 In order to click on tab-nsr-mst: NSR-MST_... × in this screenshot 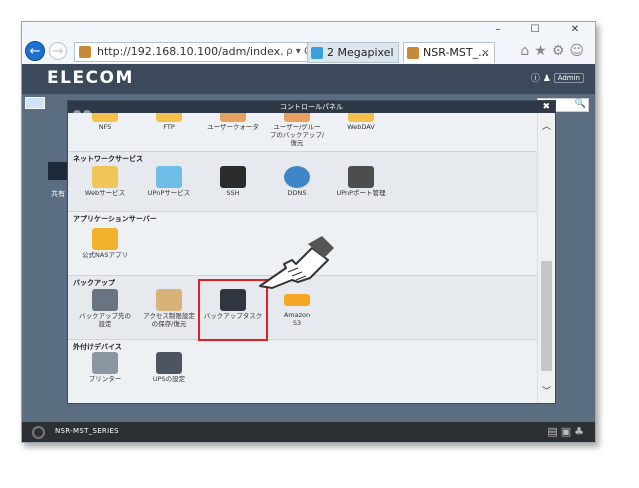, I will do `click(449, 52)`.